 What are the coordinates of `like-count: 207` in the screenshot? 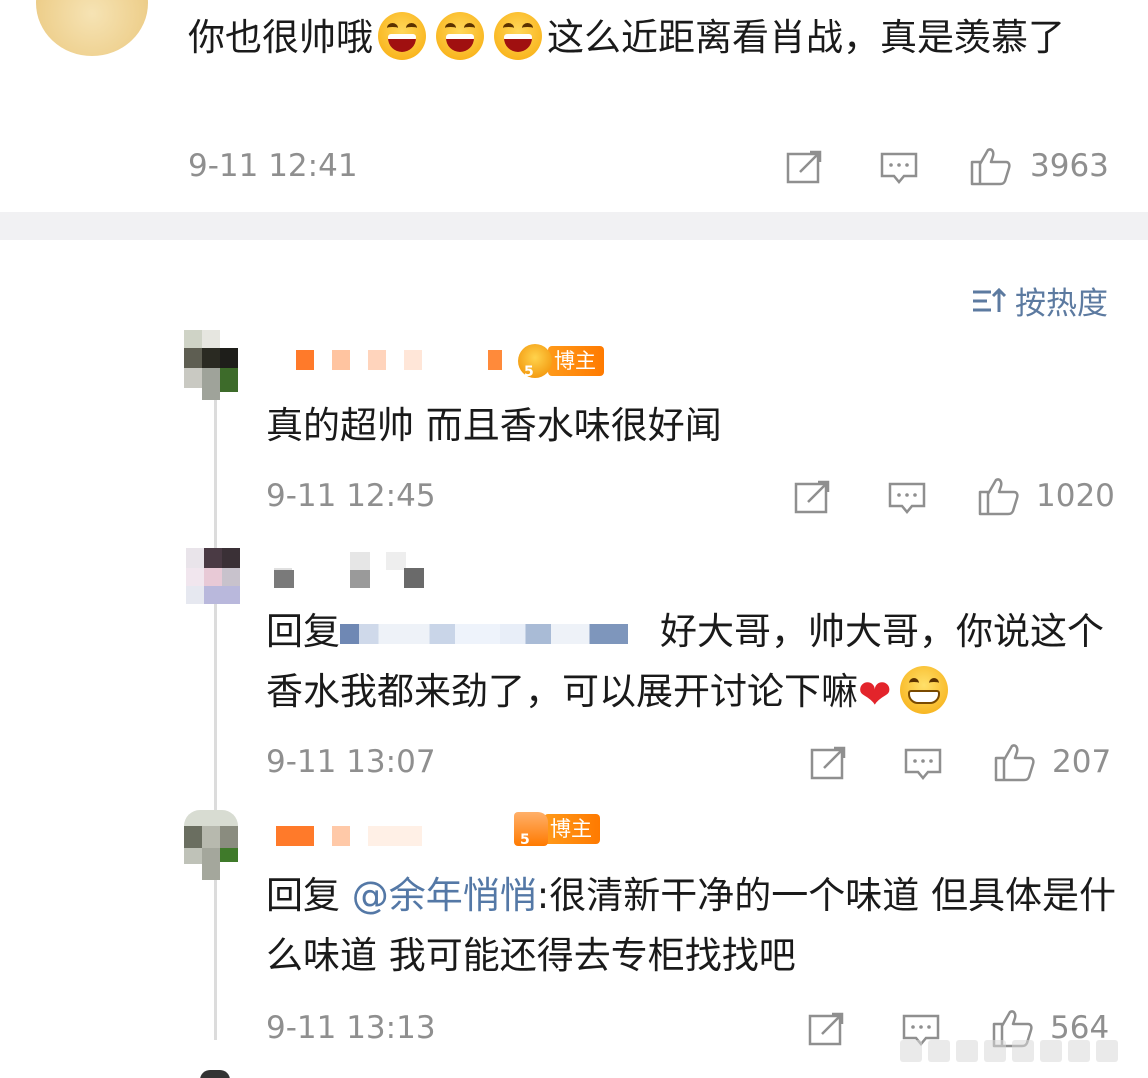 It's located at (1082, 762).